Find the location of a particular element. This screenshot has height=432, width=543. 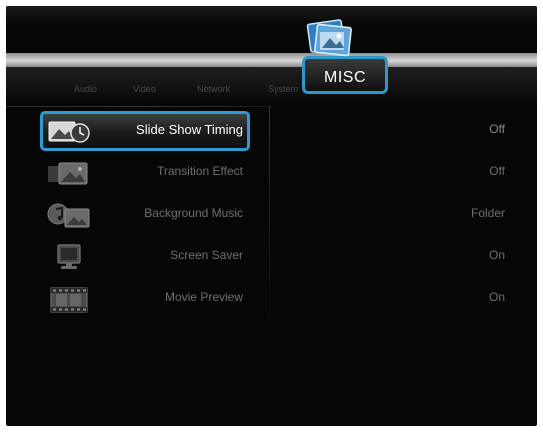

tab-network: Network is located at coordinates (213, 89).